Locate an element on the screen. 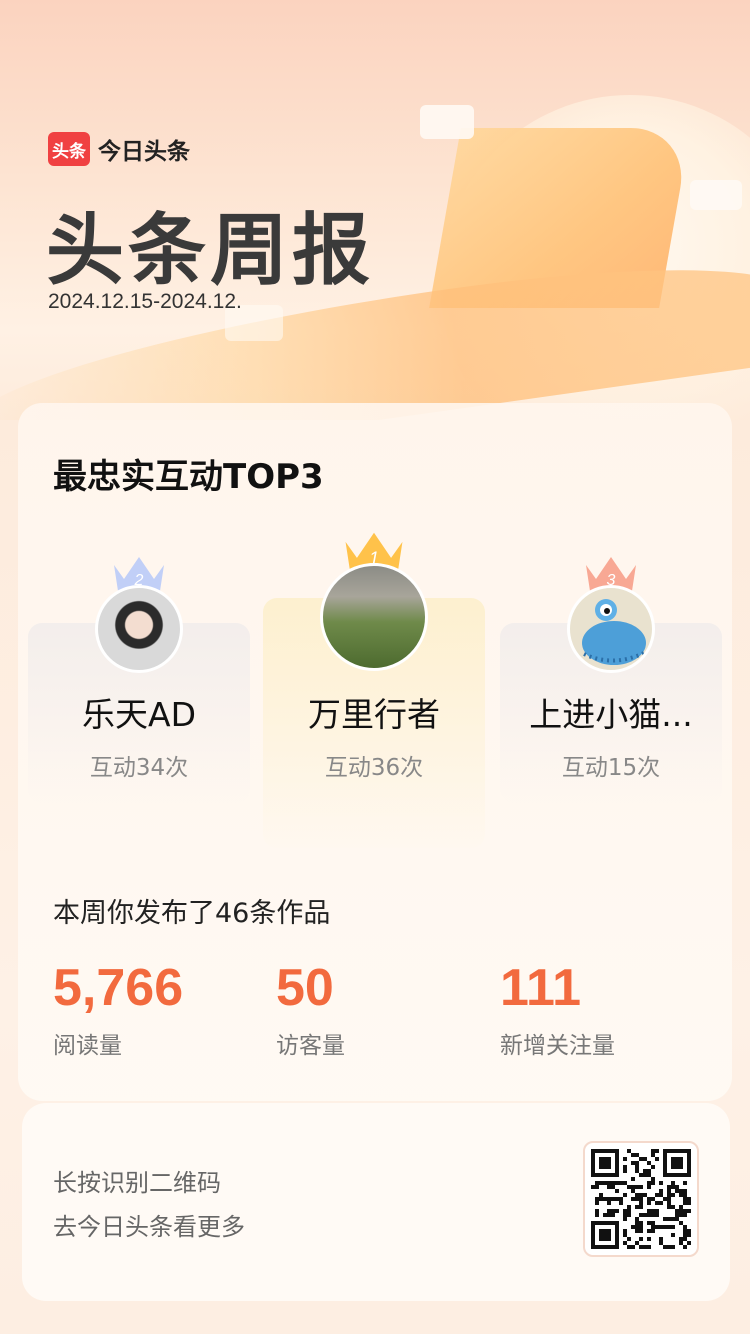 The height and width of the screenshot is (1334, 750). top3-title: 最忠实互动TOP3 is located at coordinates (188, 477).